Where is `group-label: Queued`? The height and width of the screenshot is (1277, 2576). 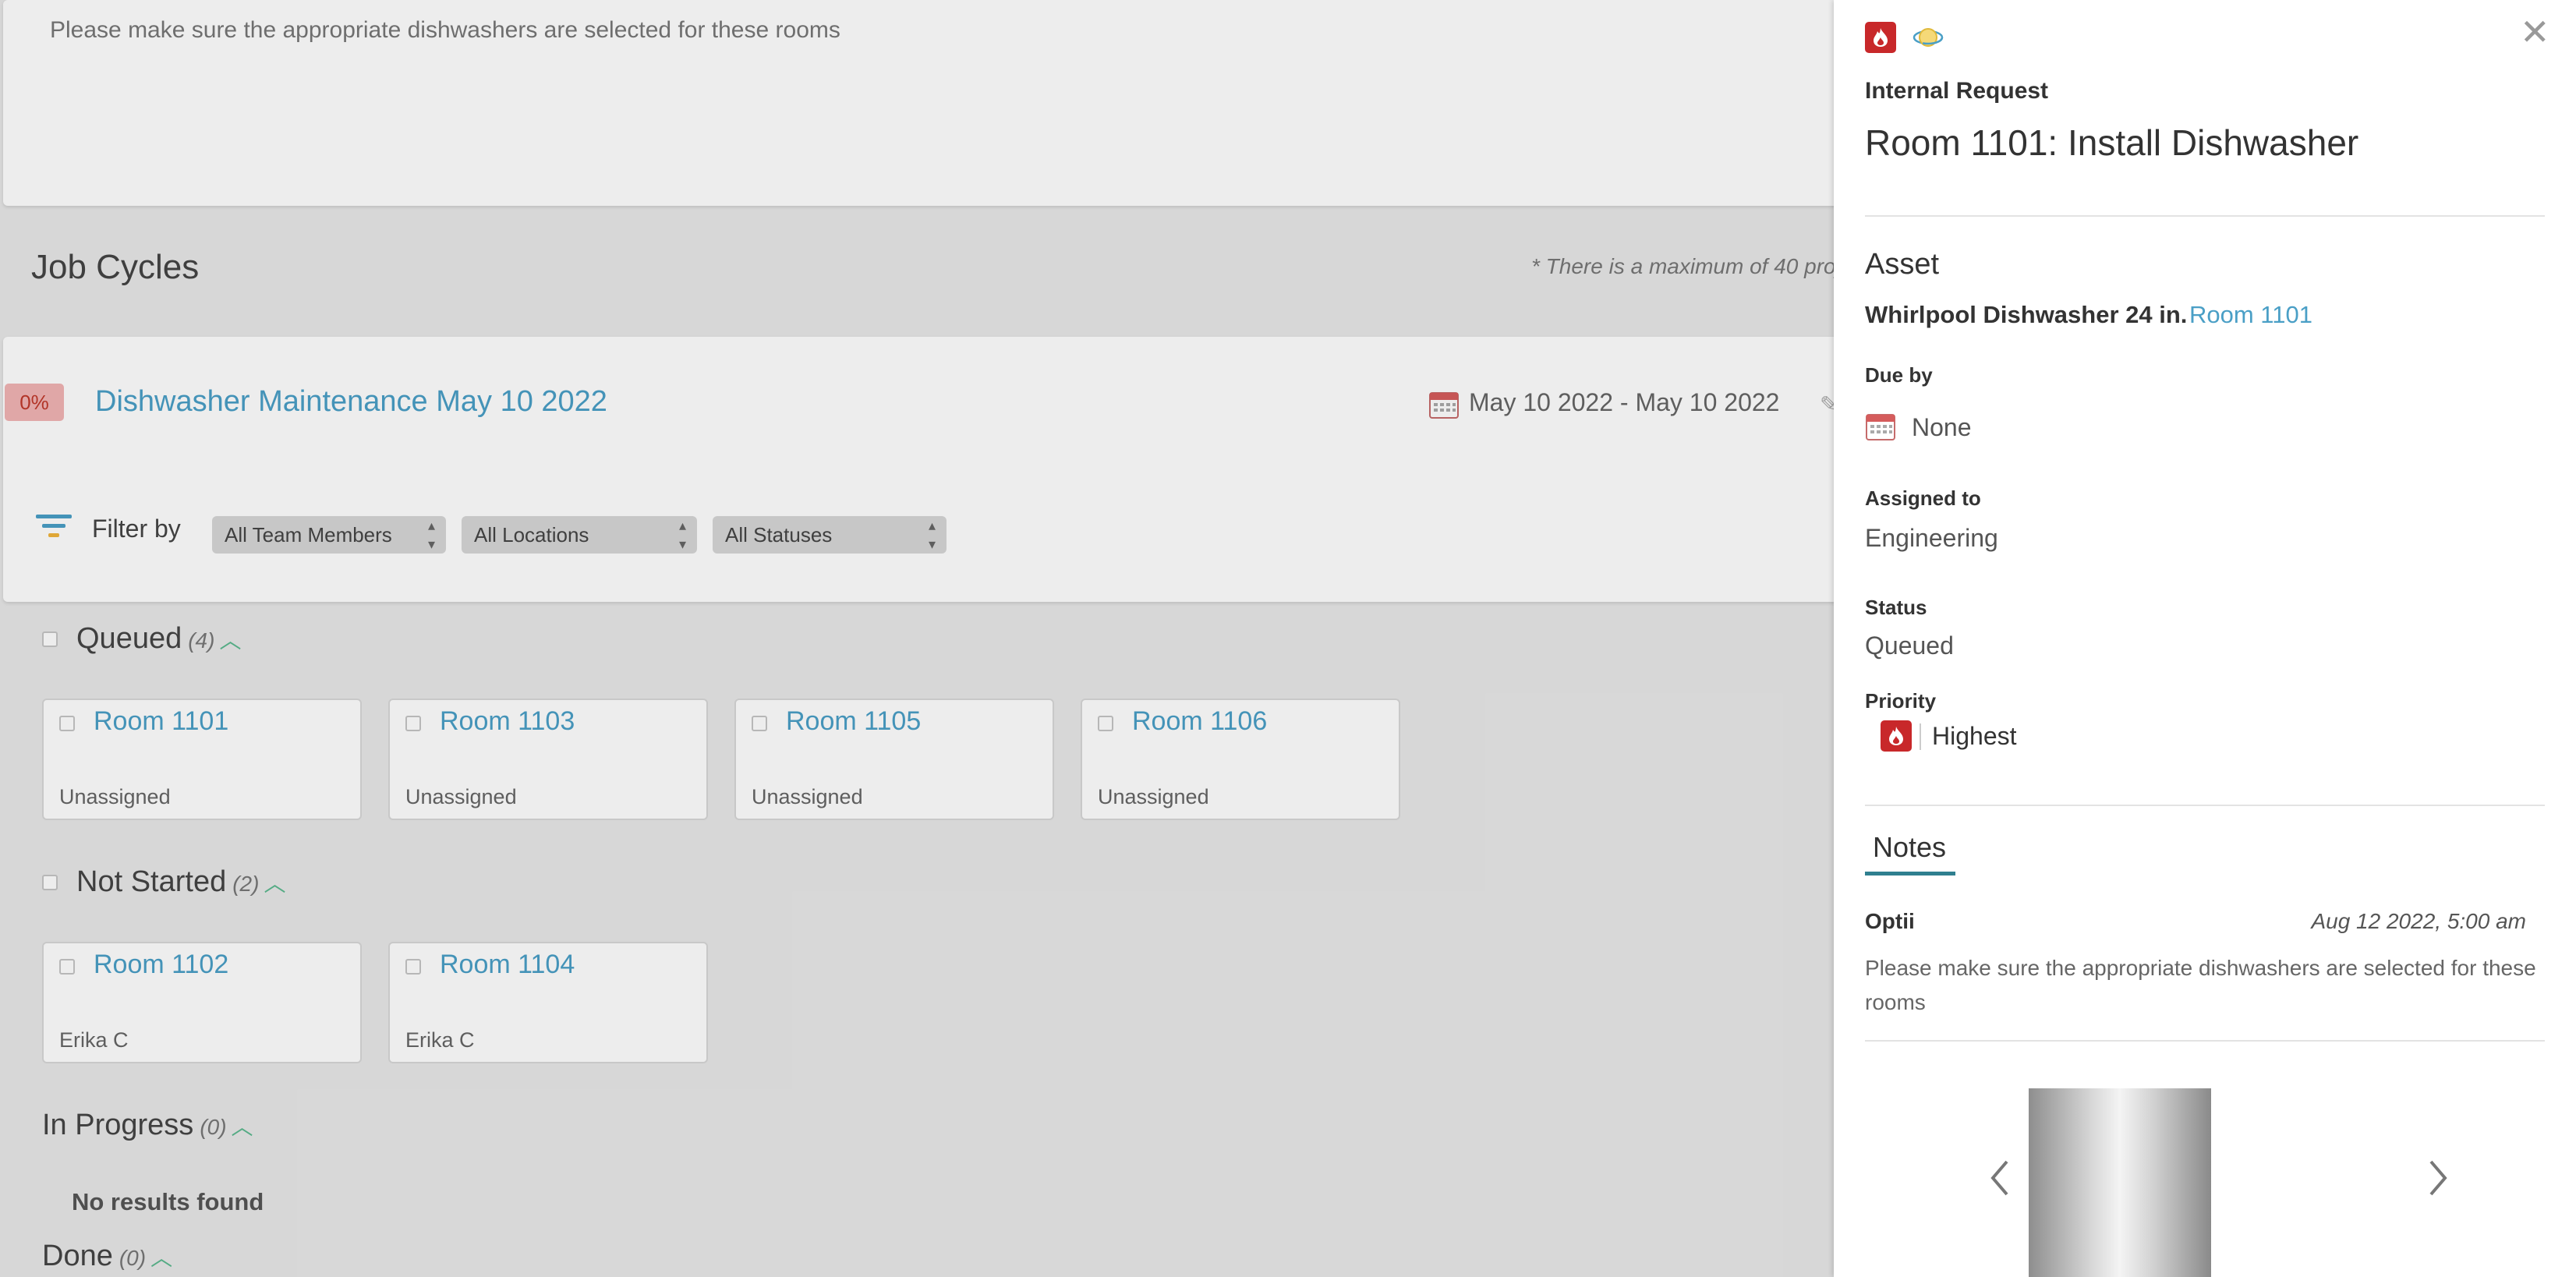 group-label: Queued is located at coordinates (129, 638).